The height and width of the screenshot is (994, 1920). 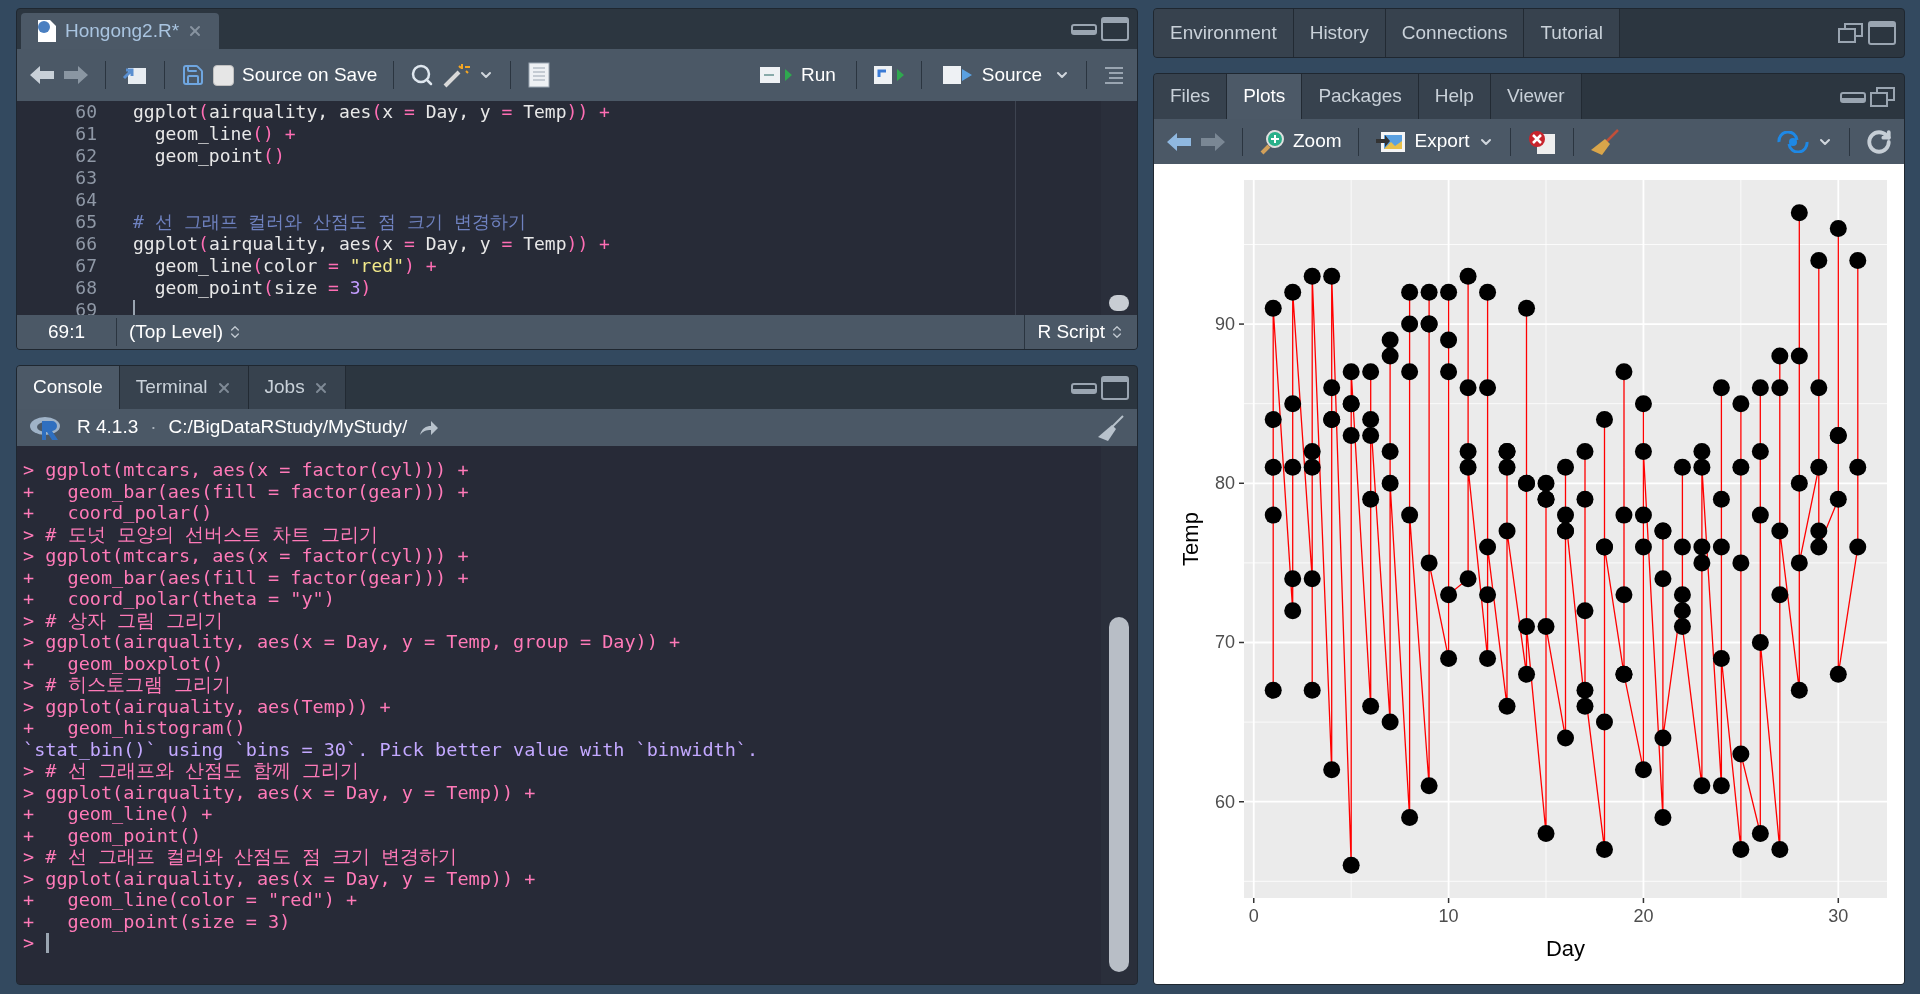 I want to click on console-line: > # 도넛 모양의 선버스트 차트 그리기, so click(x=201, y=534).